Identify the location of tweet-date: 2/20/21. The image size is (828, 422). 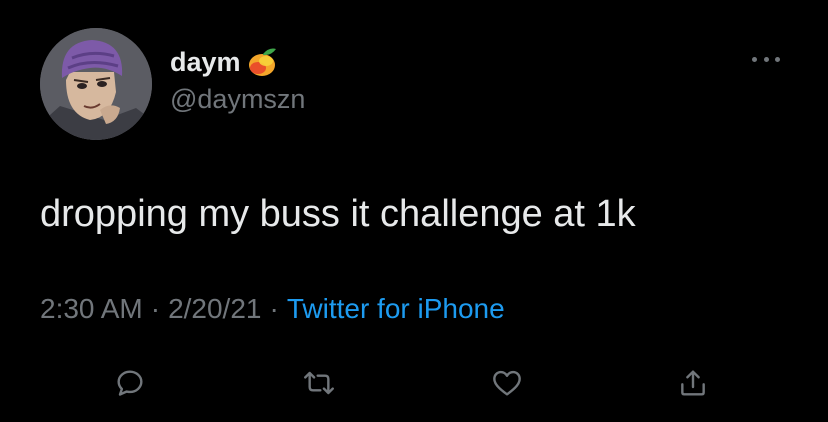
(214, 308).